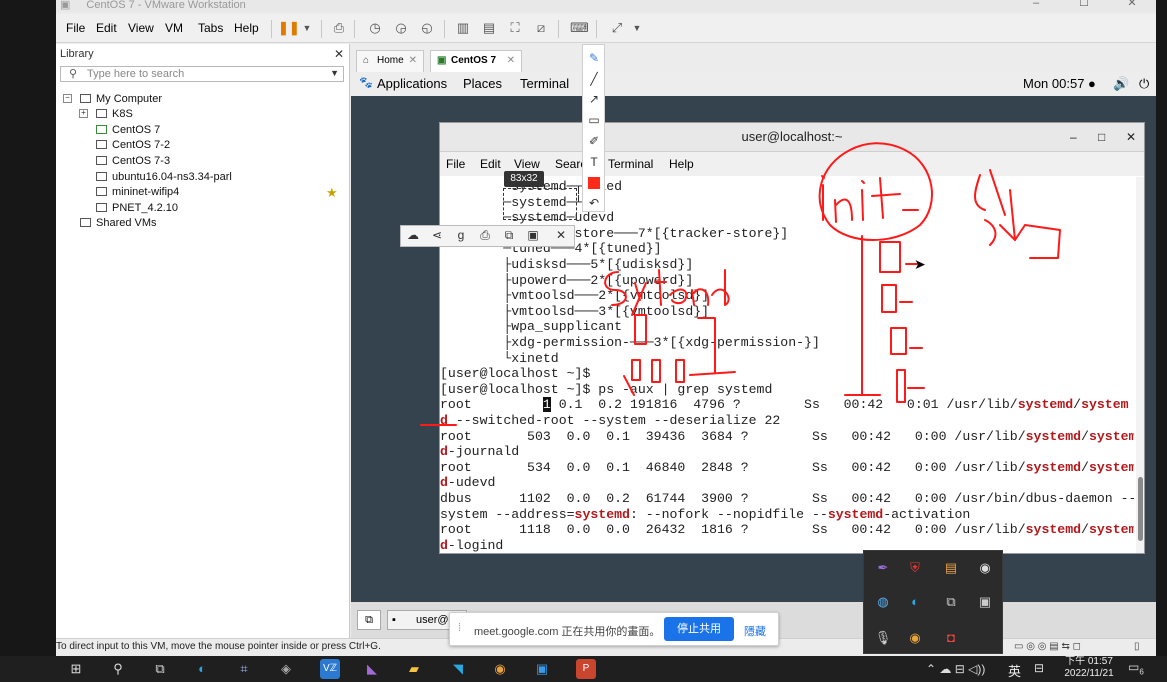  Describe the element at coordinates (500, 669) in the screenshot. I see `chrome-icon: ◉` at that location.